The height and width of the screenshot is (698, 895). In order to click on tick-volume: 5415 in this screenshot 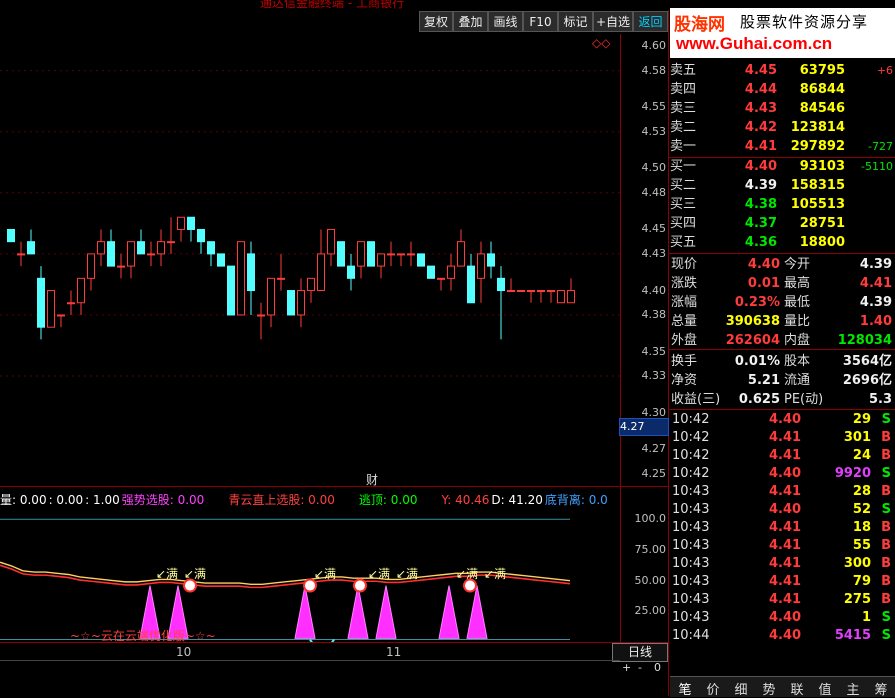, I will do `click(852, 635)`.